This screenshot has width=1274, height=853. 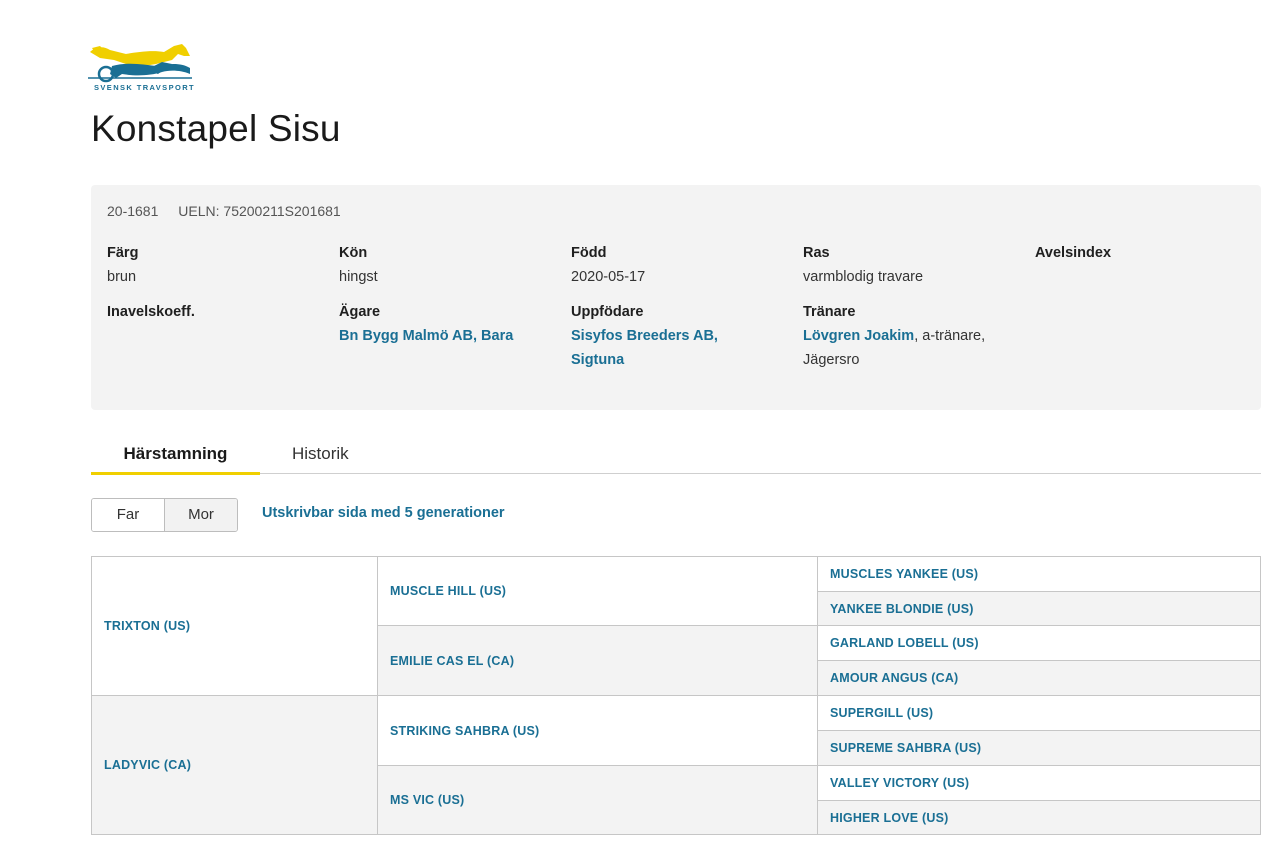 I want to click on pedigree-gen2-3: STRIKING SAHBRA (US), so click(x=597, y=730).